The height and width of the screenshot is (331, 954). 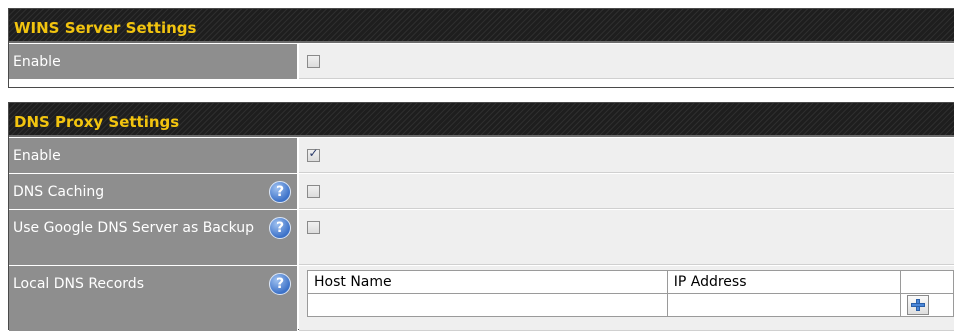 I want to click on dns-caching-checkbox, so click(x=313, y=191).